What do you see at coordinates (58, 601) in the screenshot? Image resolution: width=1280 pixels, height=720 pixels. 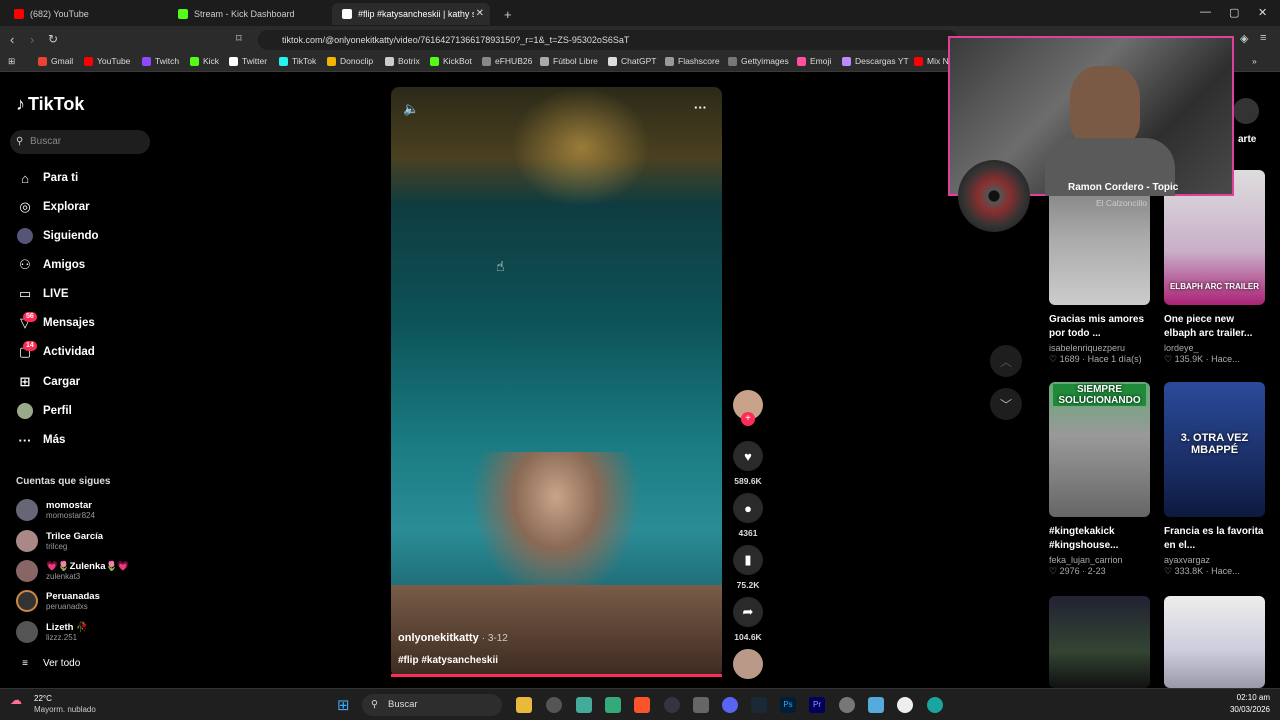 I see `followed-account: Peruanadas peruanadxs` at bounding box center [58, 601].